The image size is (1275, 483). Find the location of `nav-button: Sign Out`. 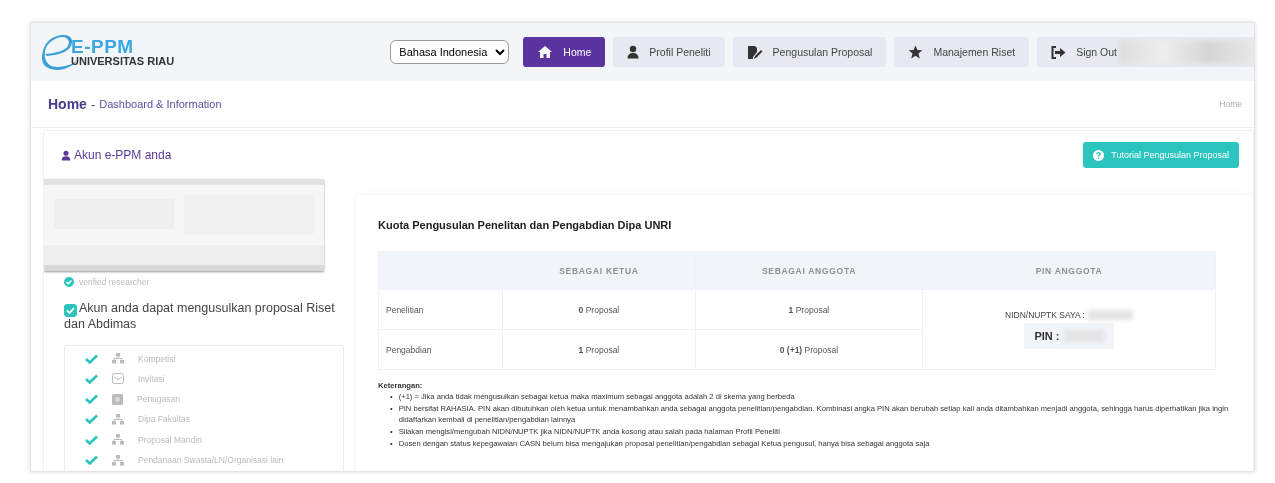

nav-button: Sign Out is located at coordinates (1145, 52).